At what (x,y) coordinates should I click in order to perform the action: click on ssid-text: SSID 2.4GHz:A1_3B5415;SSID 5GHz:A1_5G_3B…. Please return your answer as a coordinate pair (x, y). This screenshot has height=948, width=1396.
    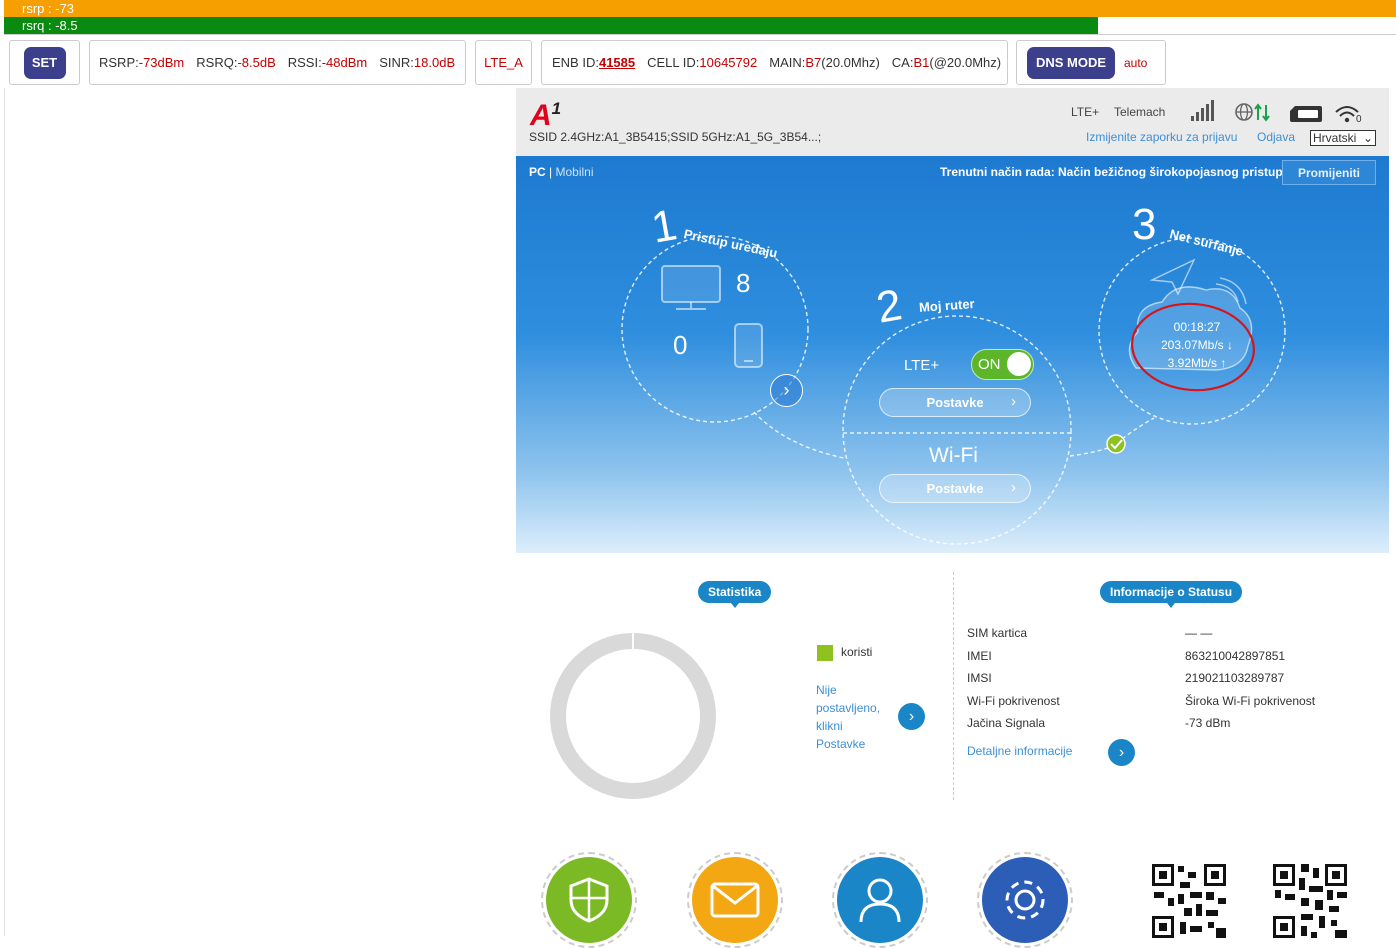
    Looking at the image, I should click on (675, 137).